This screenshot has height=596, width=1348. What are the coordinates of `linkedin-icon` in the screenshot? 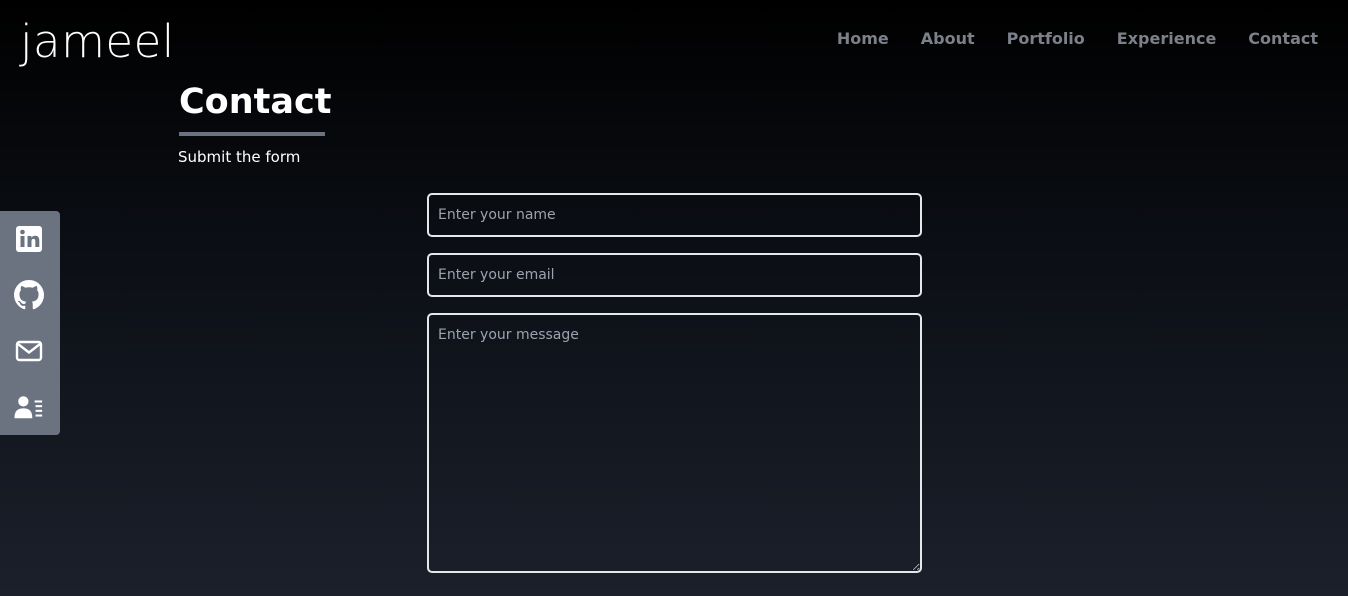 It's located at (29, 239).